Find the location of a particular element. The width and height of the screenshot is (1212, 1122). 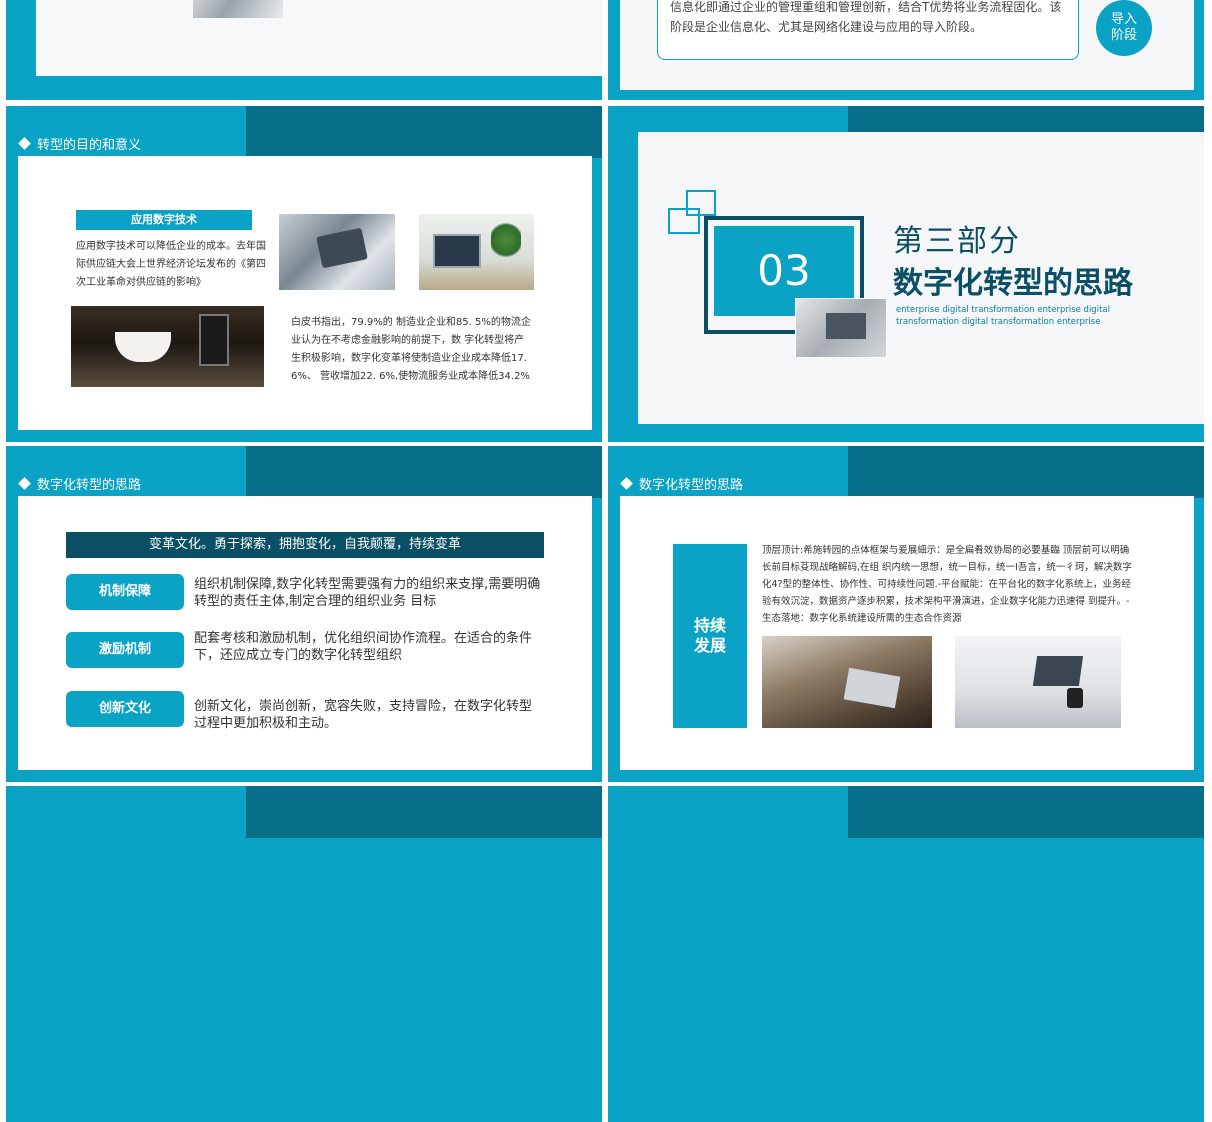

photo-tablet-hands is located at coordinates (337, 252).